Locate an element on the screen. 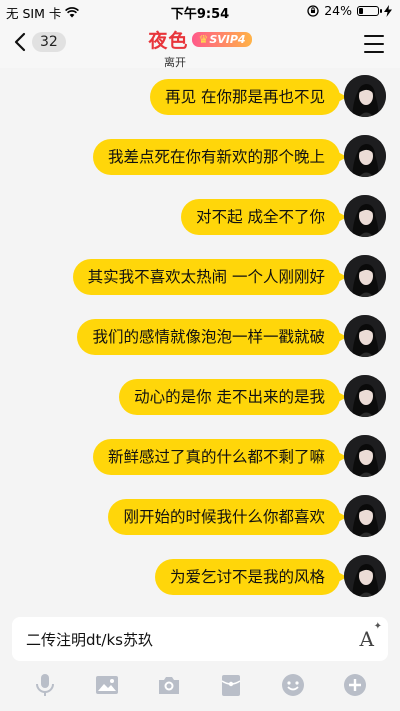 This screenshot has width=400, height=711. plus-icon is located at coordinates (355, 685).